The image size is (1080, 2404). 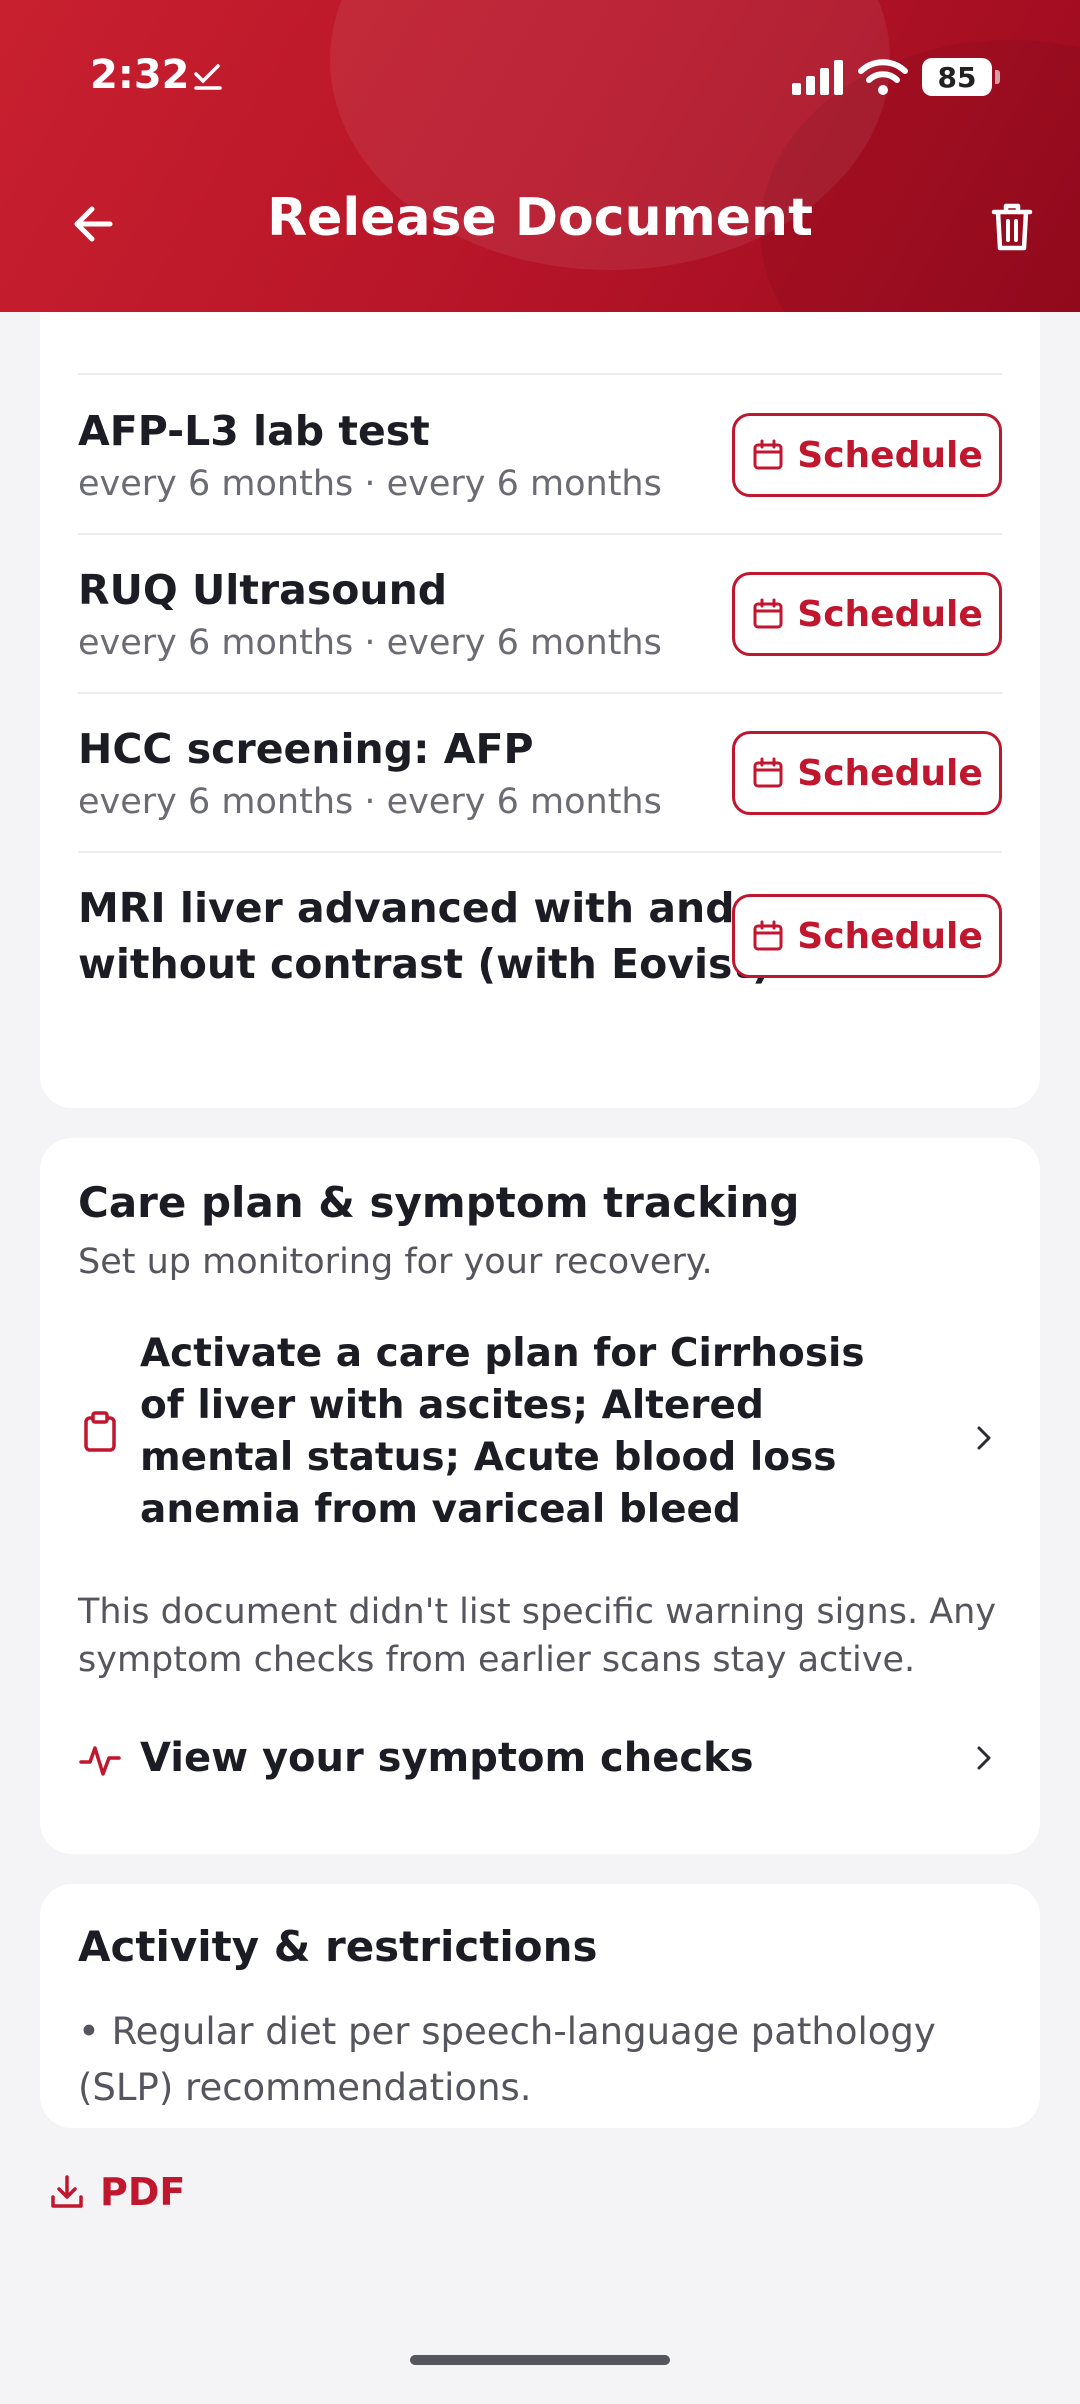 I want to click on checkmark-icon, so click(x=208, y=77).